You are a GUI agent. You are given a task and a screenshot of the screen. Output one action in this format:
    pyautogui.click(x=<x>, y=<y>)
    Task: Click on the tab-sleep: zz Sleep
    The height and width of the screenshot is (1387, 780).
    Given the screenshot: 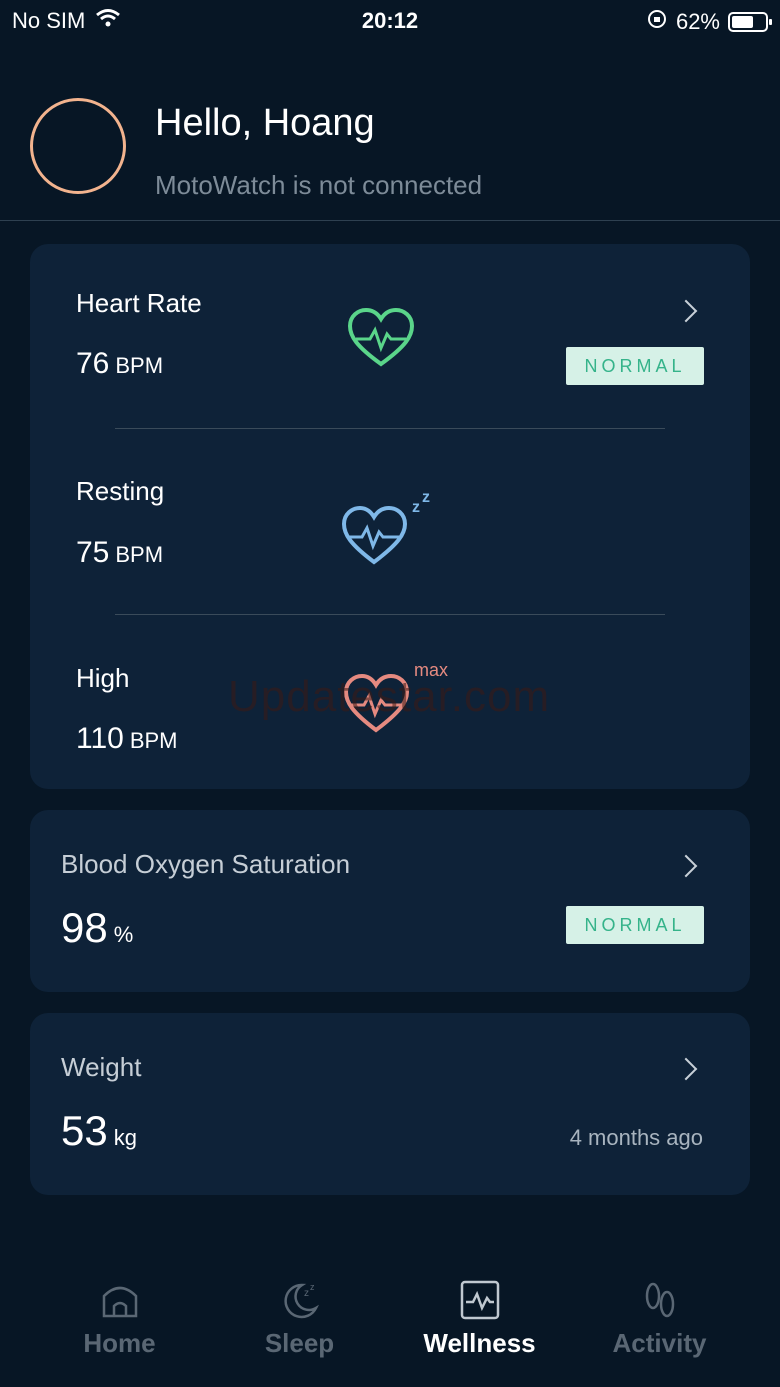 What is the action you would take?
    pyautogui.click(x=299, y=1310)
    